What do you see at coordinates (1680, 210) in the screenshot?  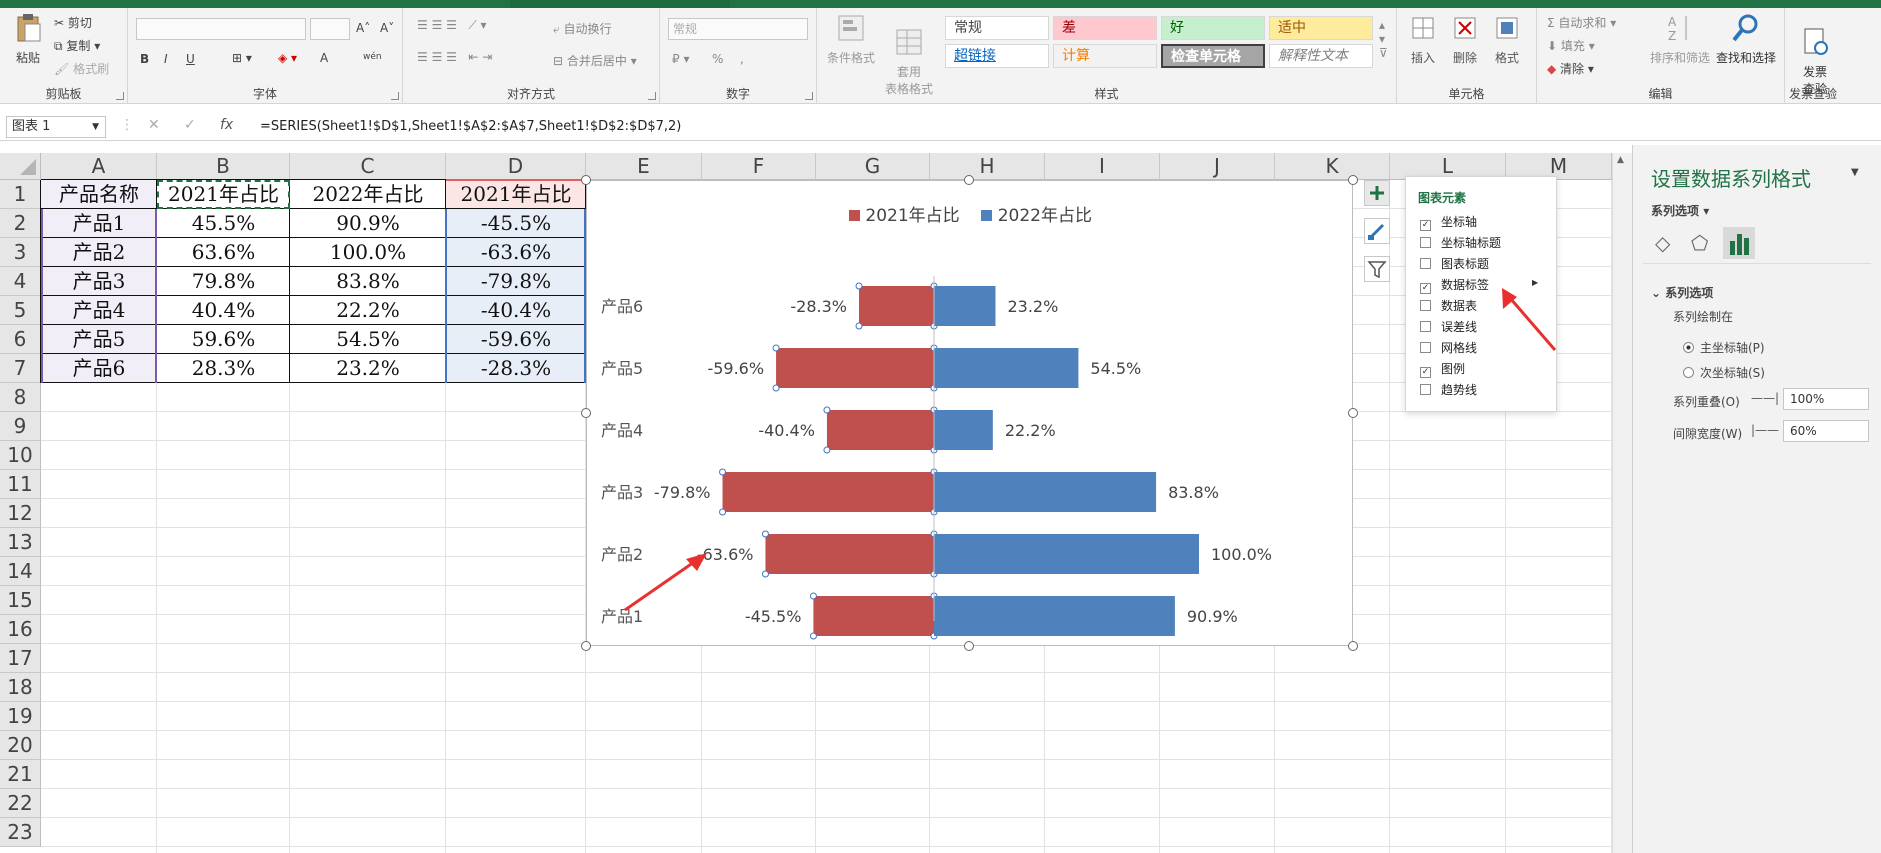 I see `series-options-dropdown: 系列选项 ▾` at bounding box center [1680, 210].